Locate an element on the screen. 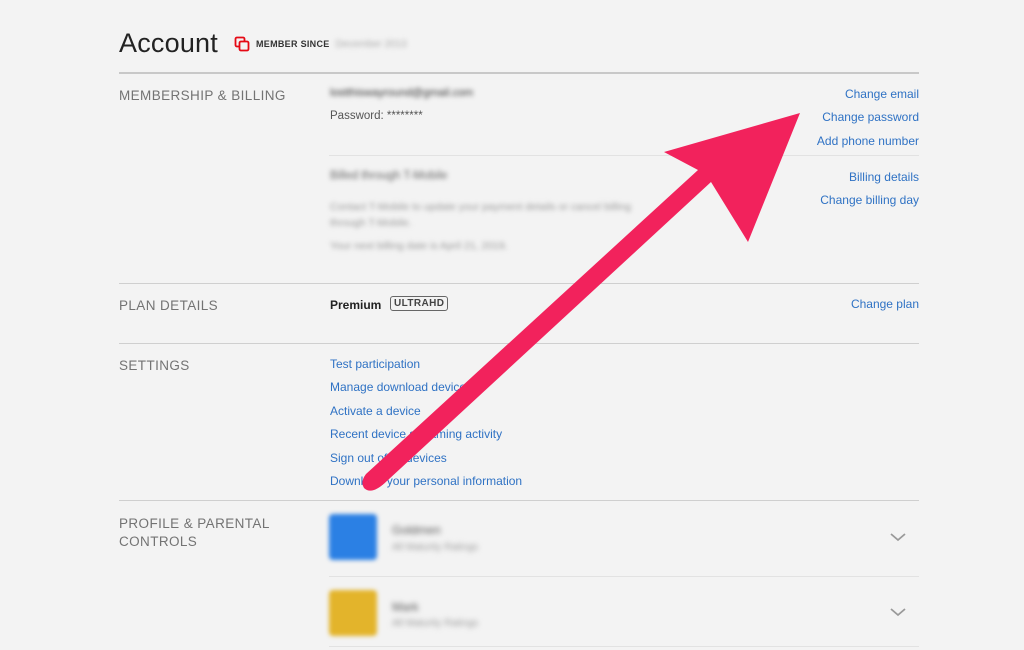 This screenshot has height=650, width=1024. sign-out-all-devices-link: Sign out of all devices is located at coordinates (388, 458).